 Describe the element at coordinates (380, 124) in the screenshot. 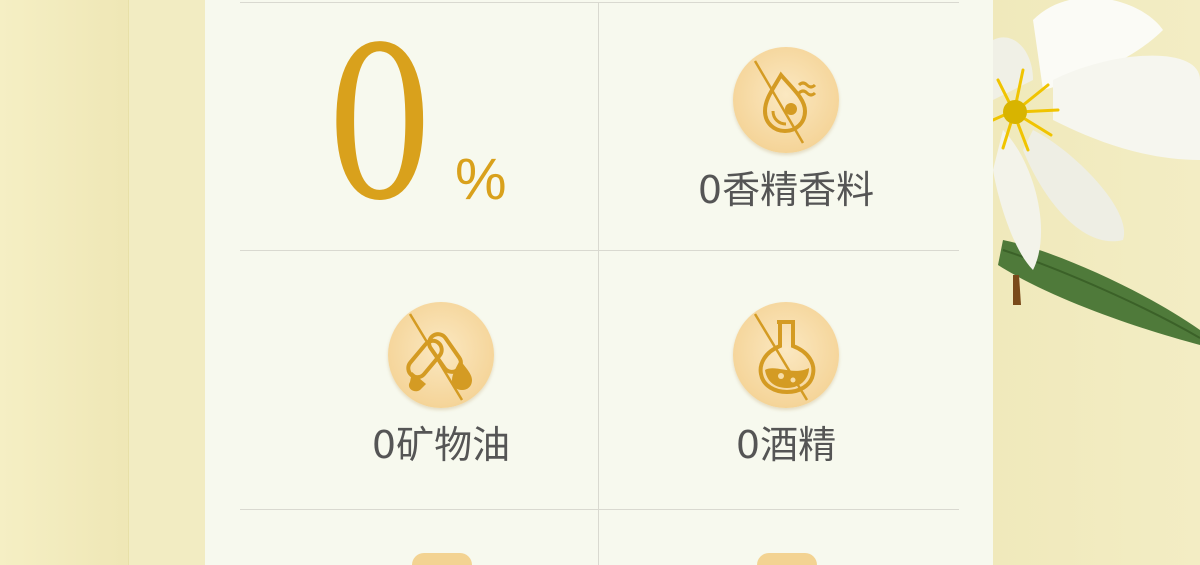

I see `zero-percent-number: 0` at that location.